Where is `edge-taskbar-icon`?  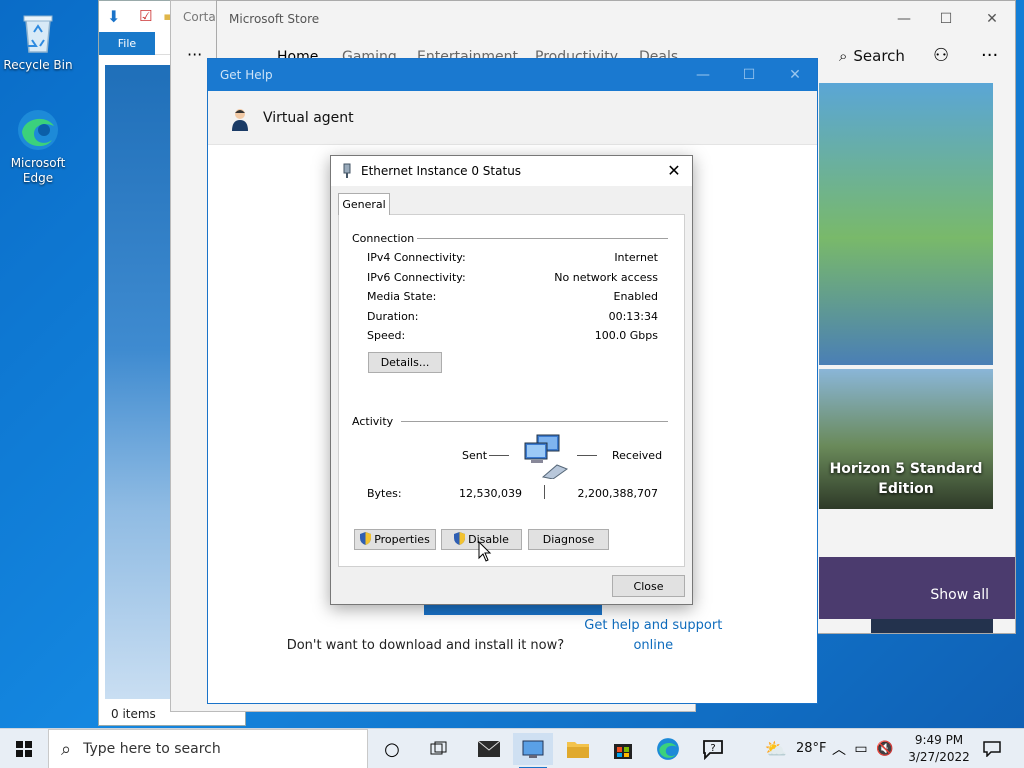 edge-taskbar-icon is located at coordinates (668, 749).